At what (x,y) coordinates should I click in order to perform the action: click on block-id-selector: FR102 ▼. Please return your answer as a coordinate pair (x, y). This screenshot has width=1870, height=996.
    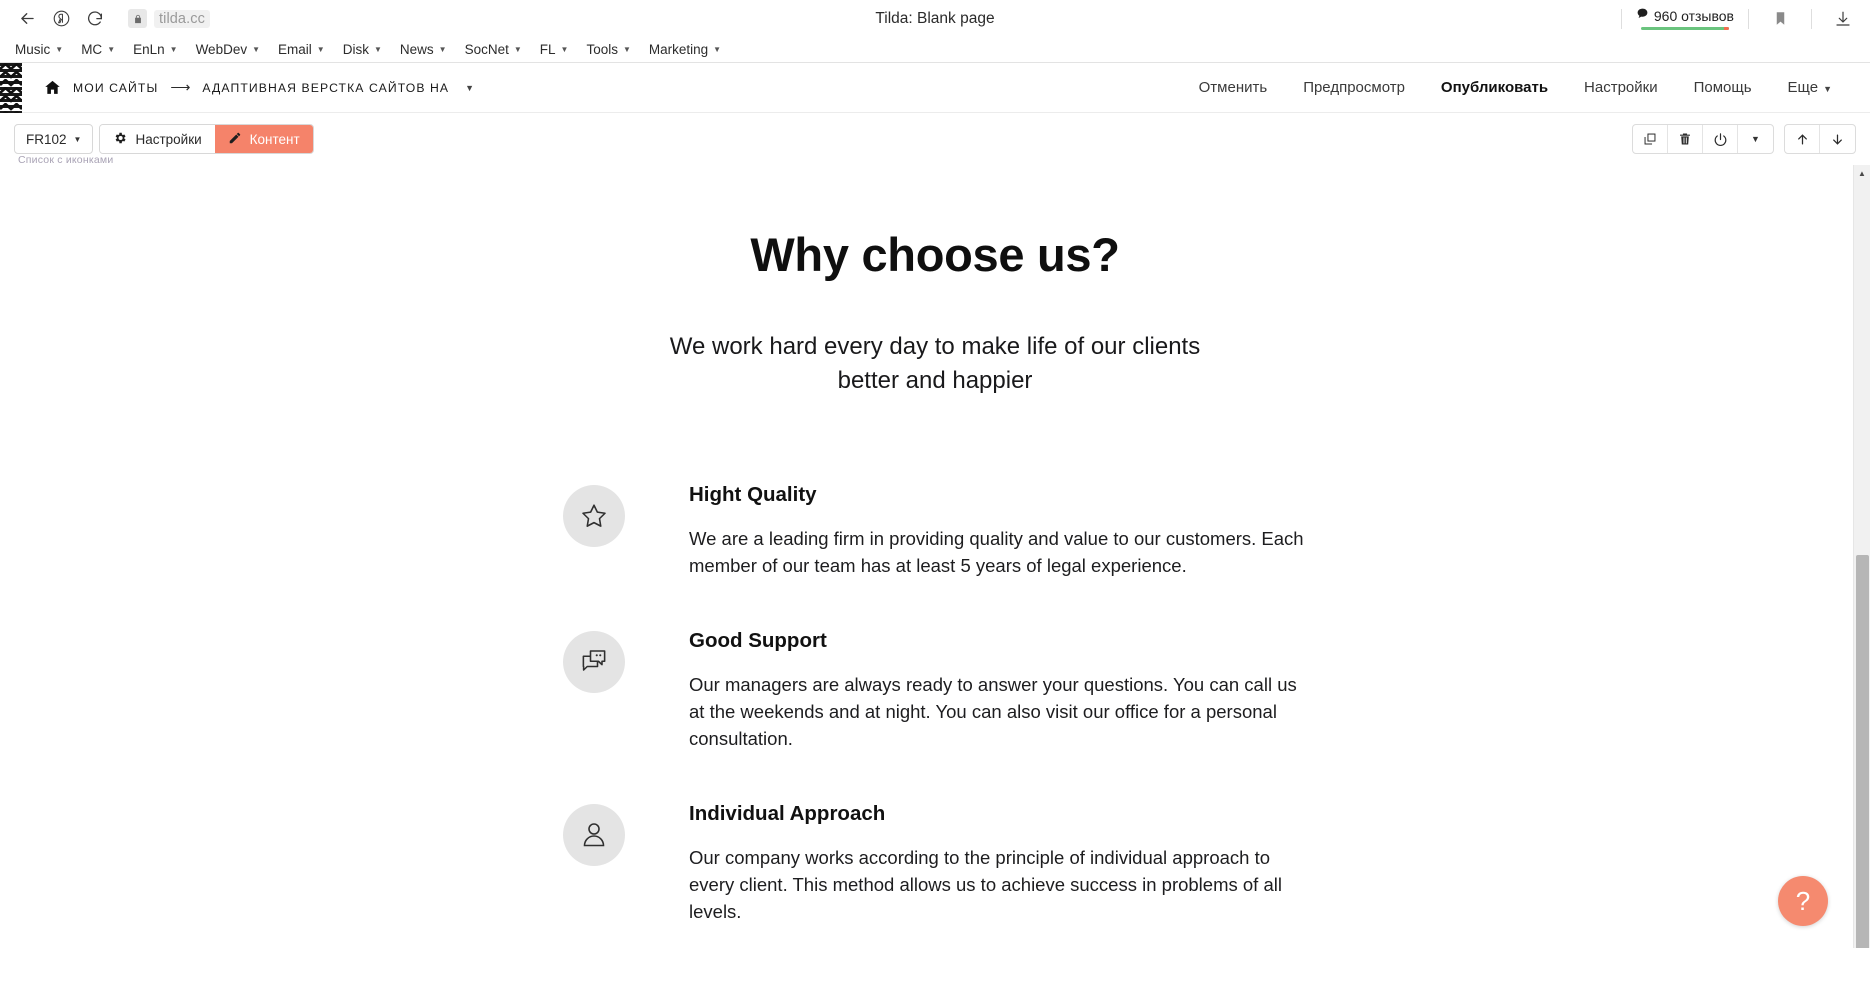
    Looking at the image, I should click on (54, 139).